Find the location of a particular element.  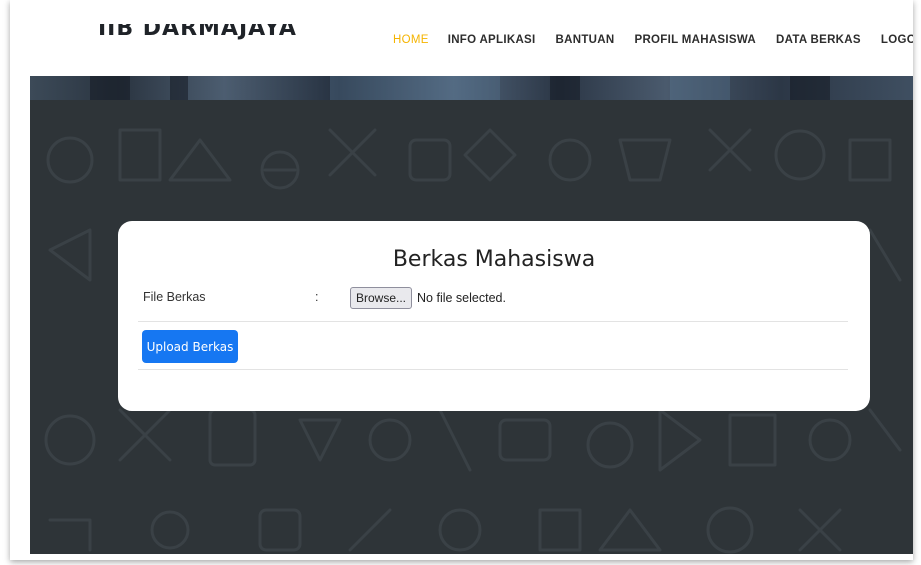

file-status-text: No file selected. is located at coordinates (461, 298).